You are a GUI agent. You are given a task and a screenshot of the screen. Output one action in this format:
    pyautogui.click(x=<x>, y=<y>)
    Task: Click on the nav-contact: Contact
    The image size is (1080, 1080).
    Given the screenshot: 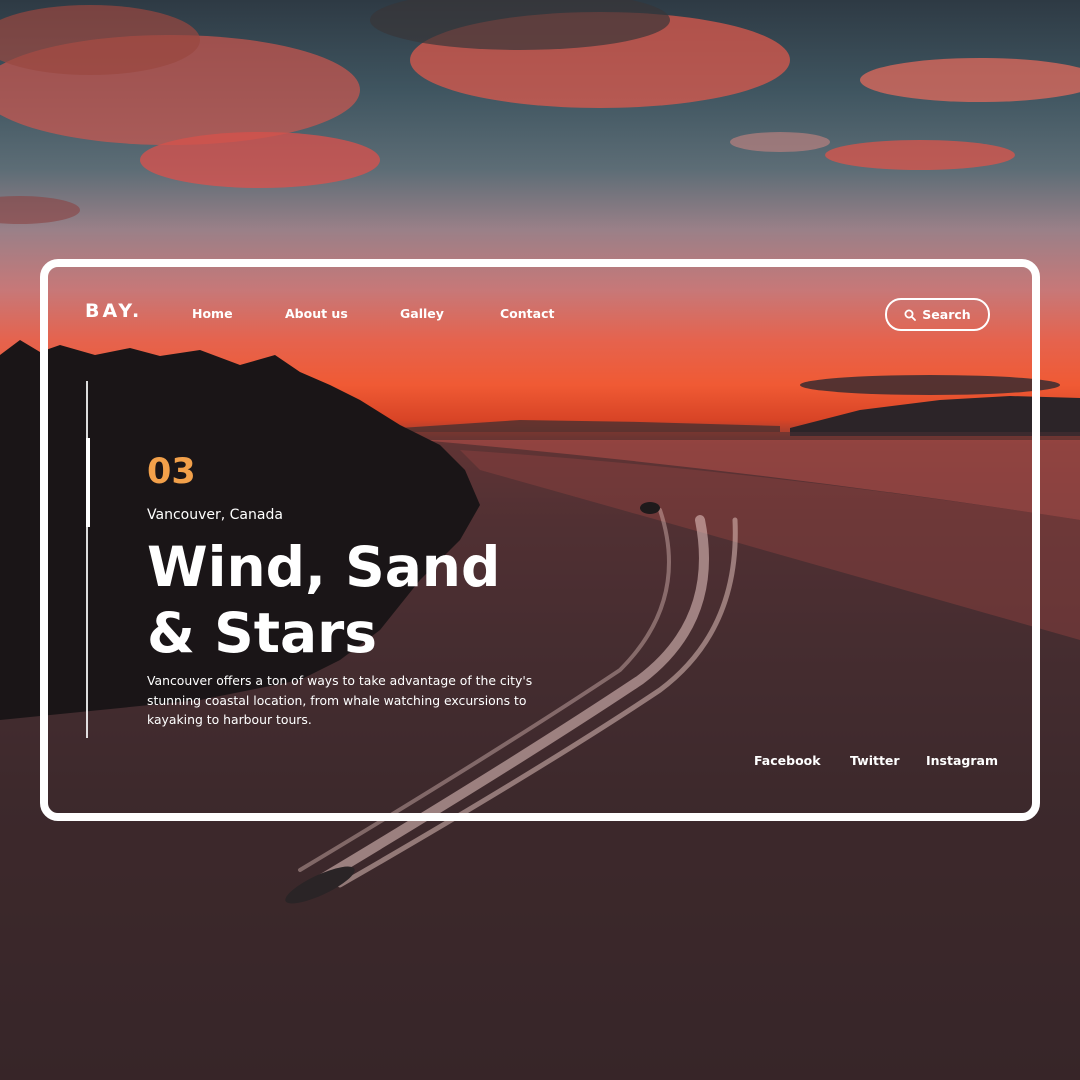 What is the action you would take?
    pyautogui.click(x=527, y=313)
    